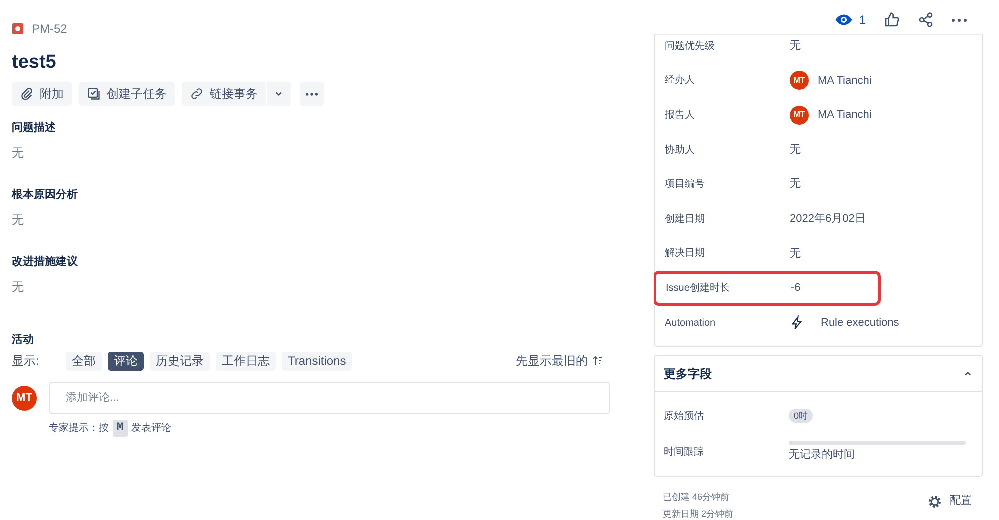  I want to click on thumbs-up-icon, so click(892, 20).